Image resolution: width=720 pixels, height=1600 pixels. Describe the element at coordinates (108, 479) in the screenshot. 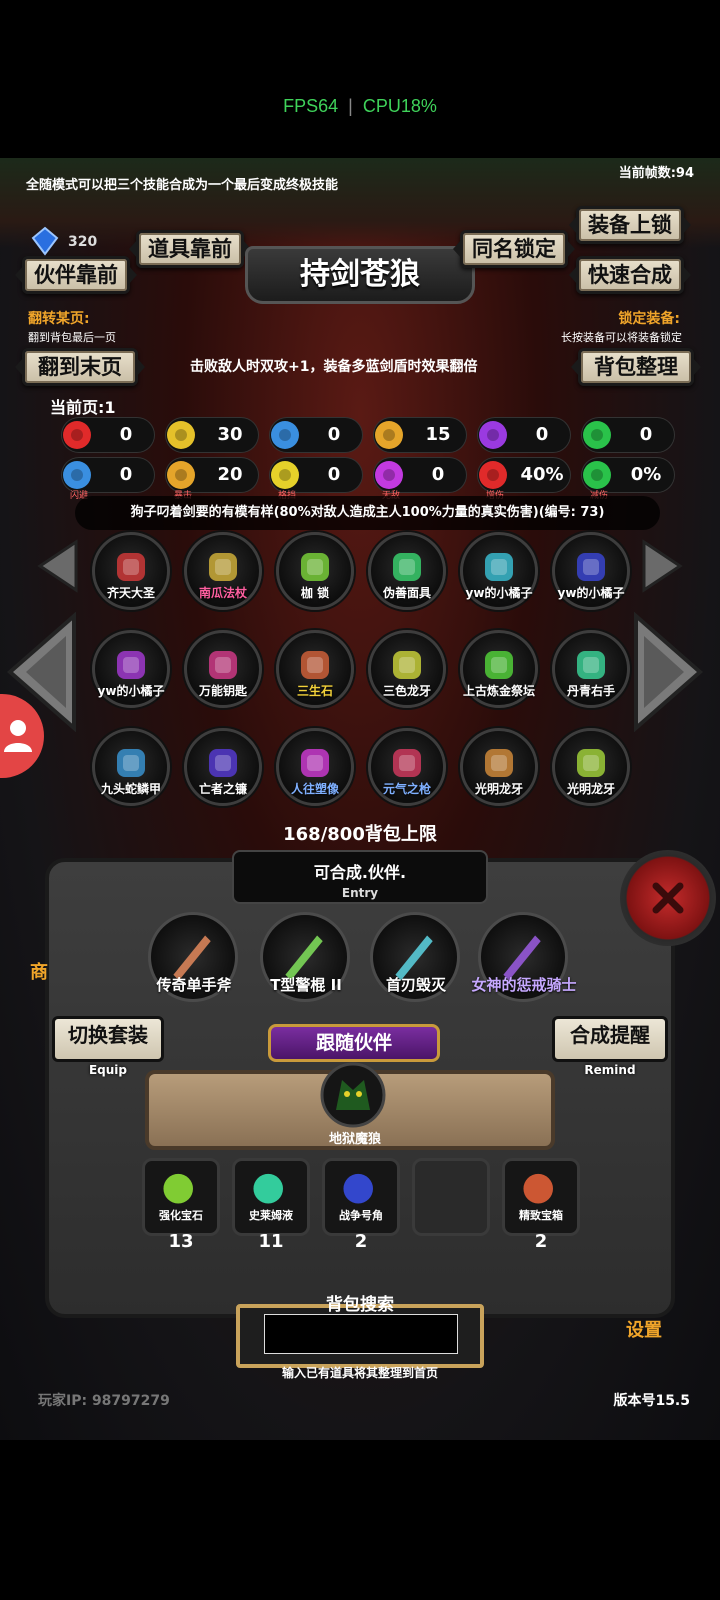

I see `stat-dodge: 0 闪避` at that location.